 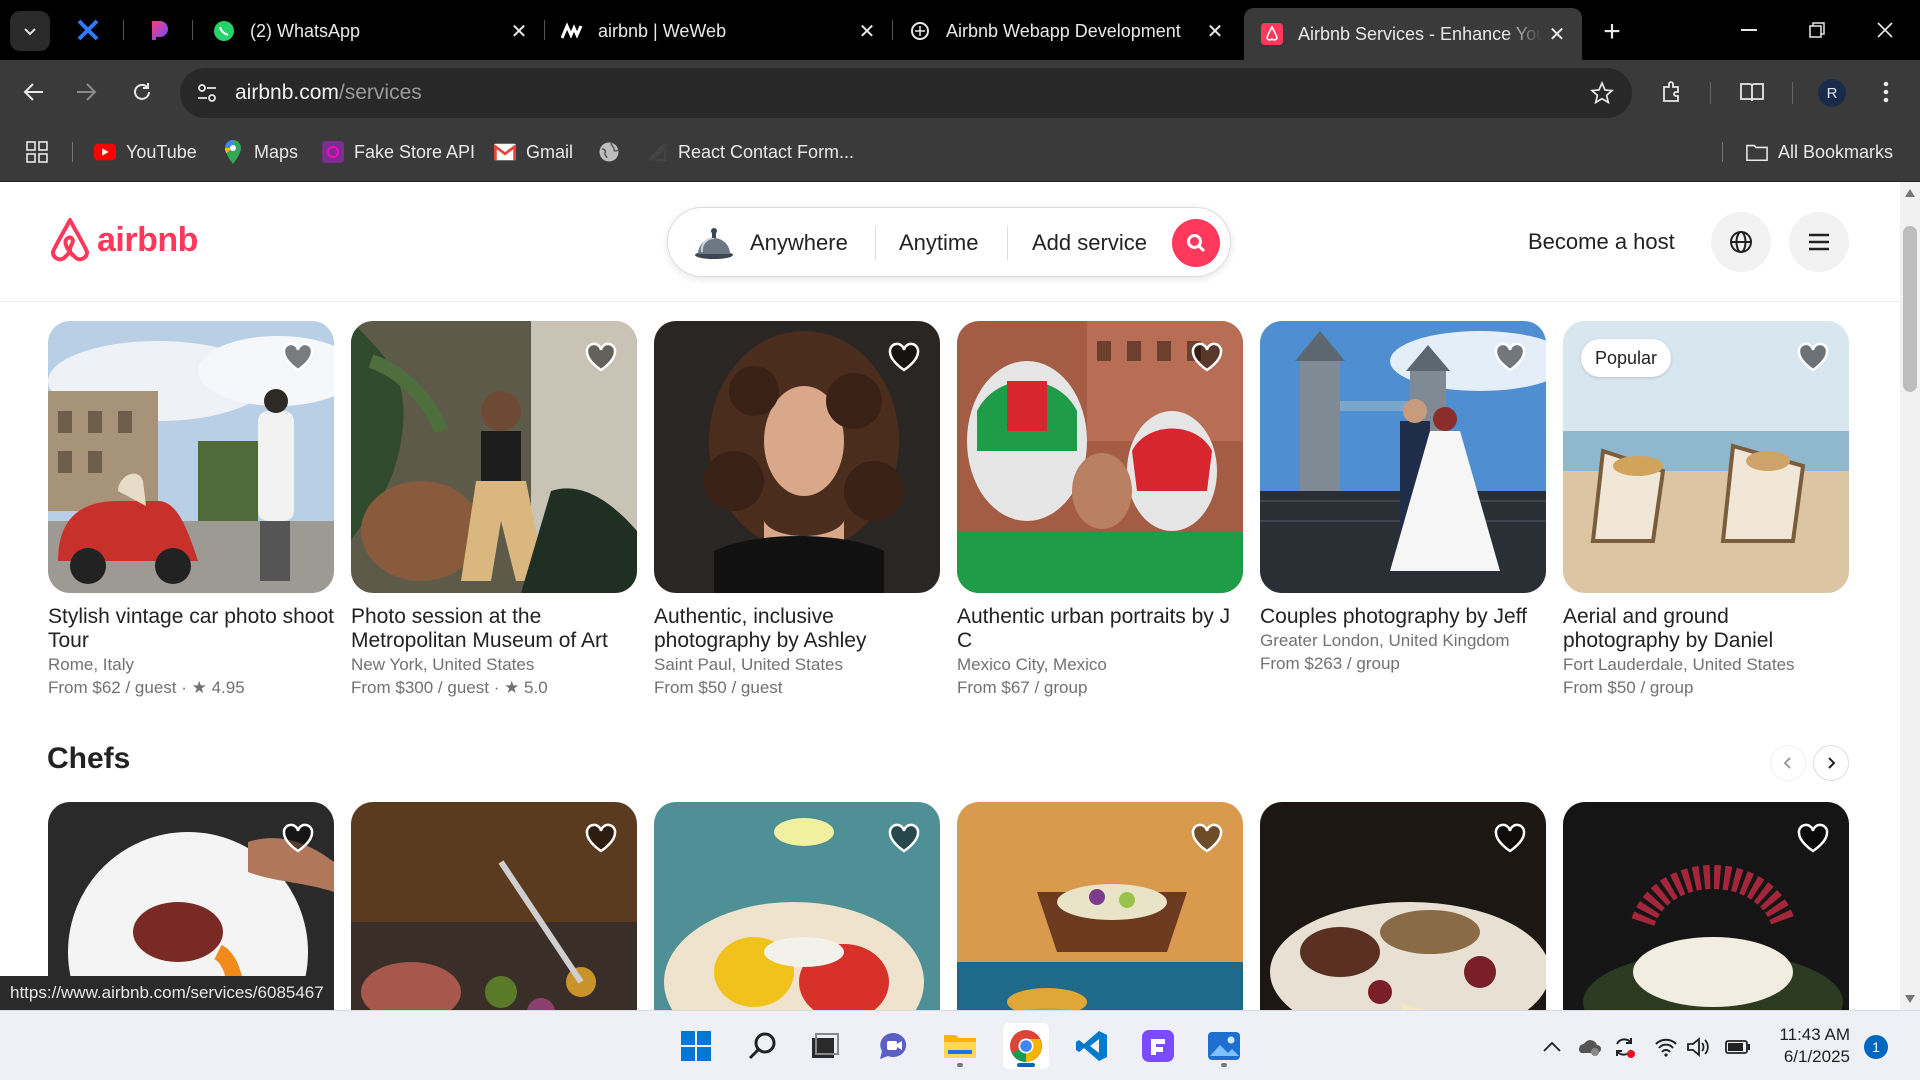 I want to click on apps-grid-button, so click(x=37, y=152).